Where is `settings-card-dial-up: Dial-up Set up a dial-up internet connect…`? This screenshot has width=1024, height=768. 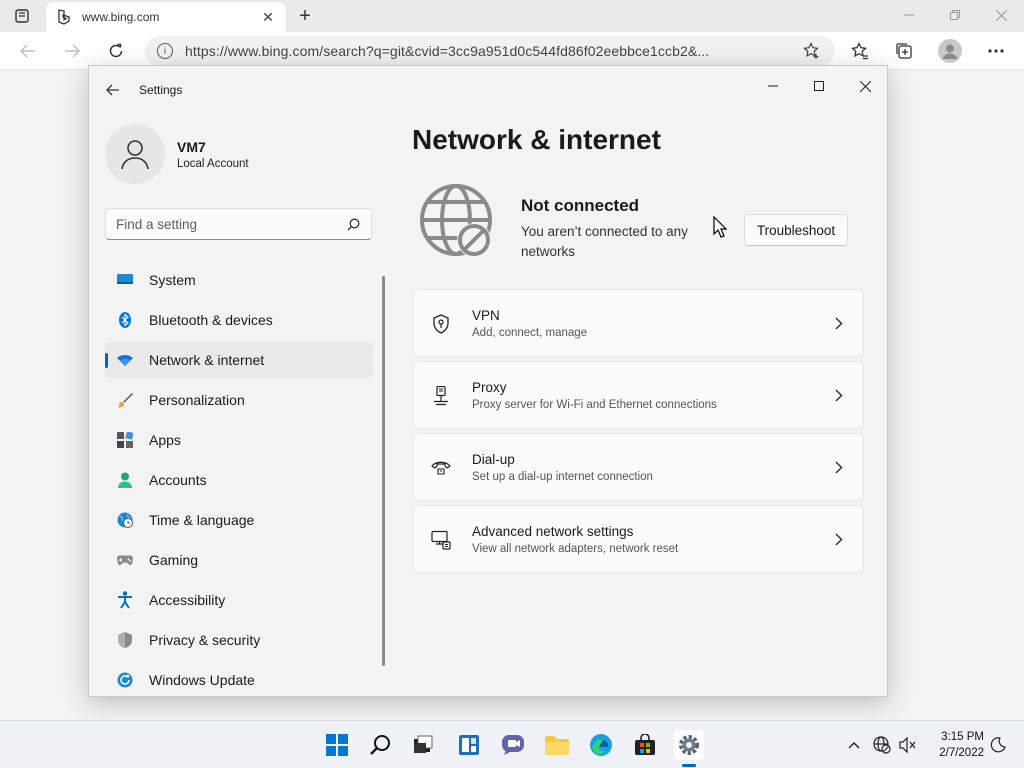 settings-card-dial-up: Dial-up Set up a dial-up internet connect… is located at coordinates (638, 467).